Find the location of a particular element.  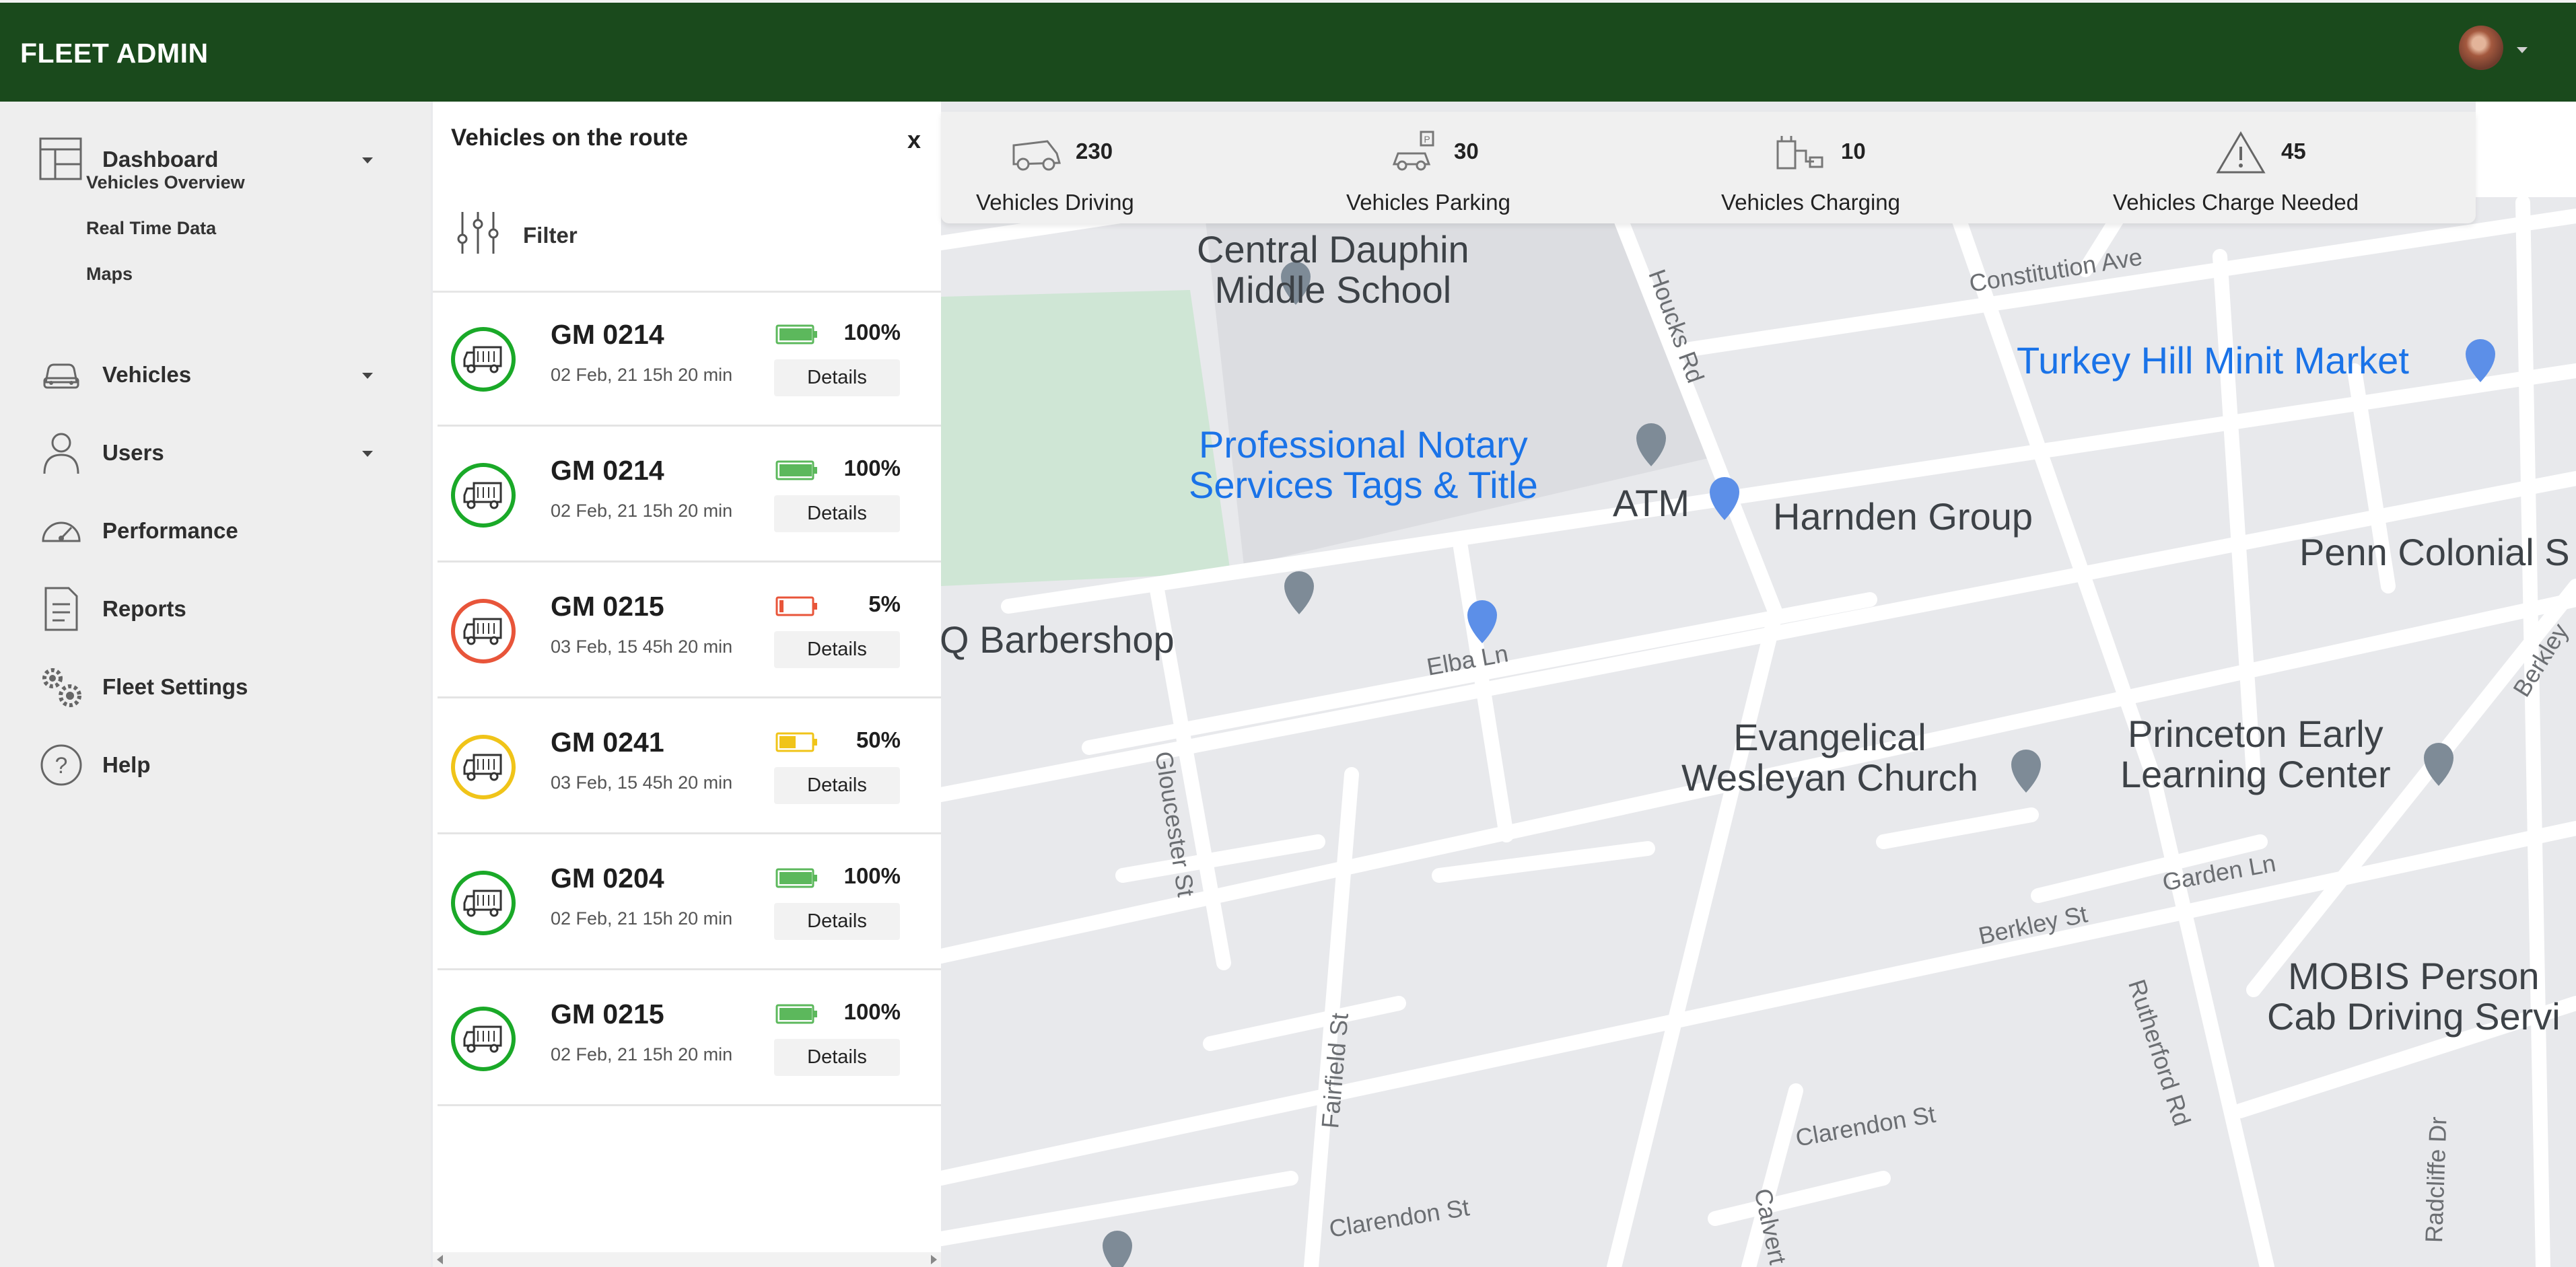

vehicle-row: GM 0204 02 Feb, 21 15h 20 min 100% Details is located at coordinates (689, 903).